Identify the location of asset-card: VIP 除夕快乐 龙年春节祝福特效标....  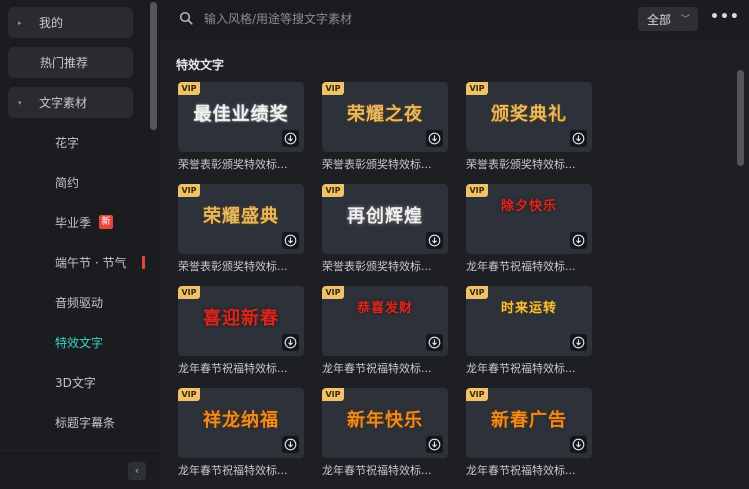
(529, 229).